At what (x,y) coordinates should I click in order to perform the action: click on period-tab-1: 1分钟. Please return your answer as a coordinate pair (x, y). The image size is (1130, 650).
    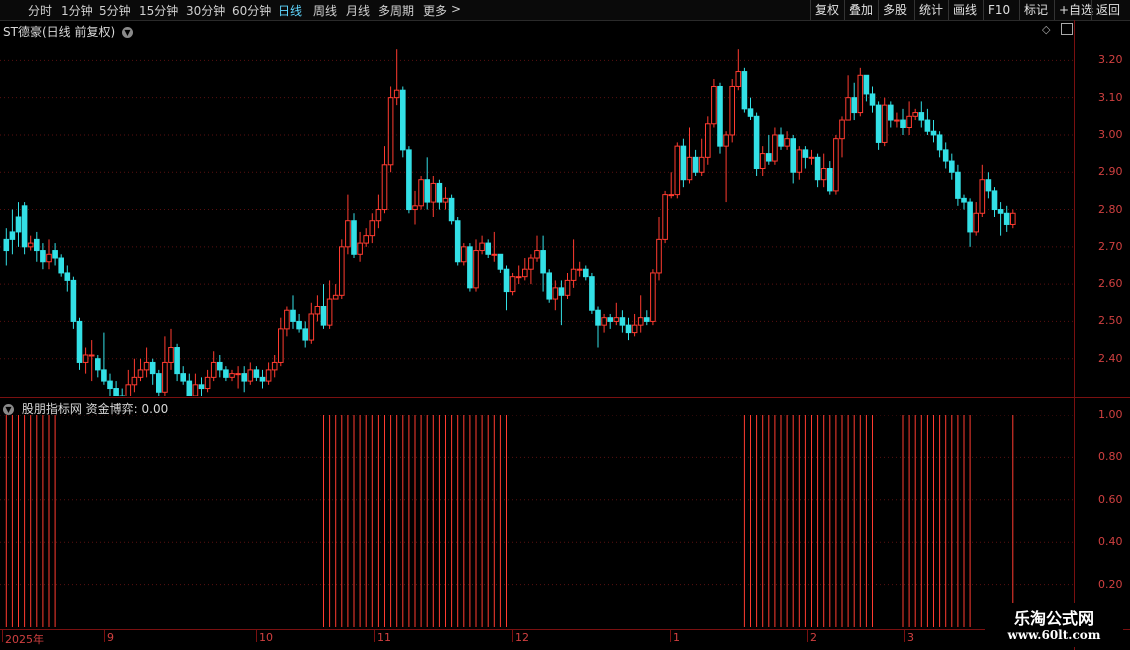
    Looking at the image, I should click on (77, 10).